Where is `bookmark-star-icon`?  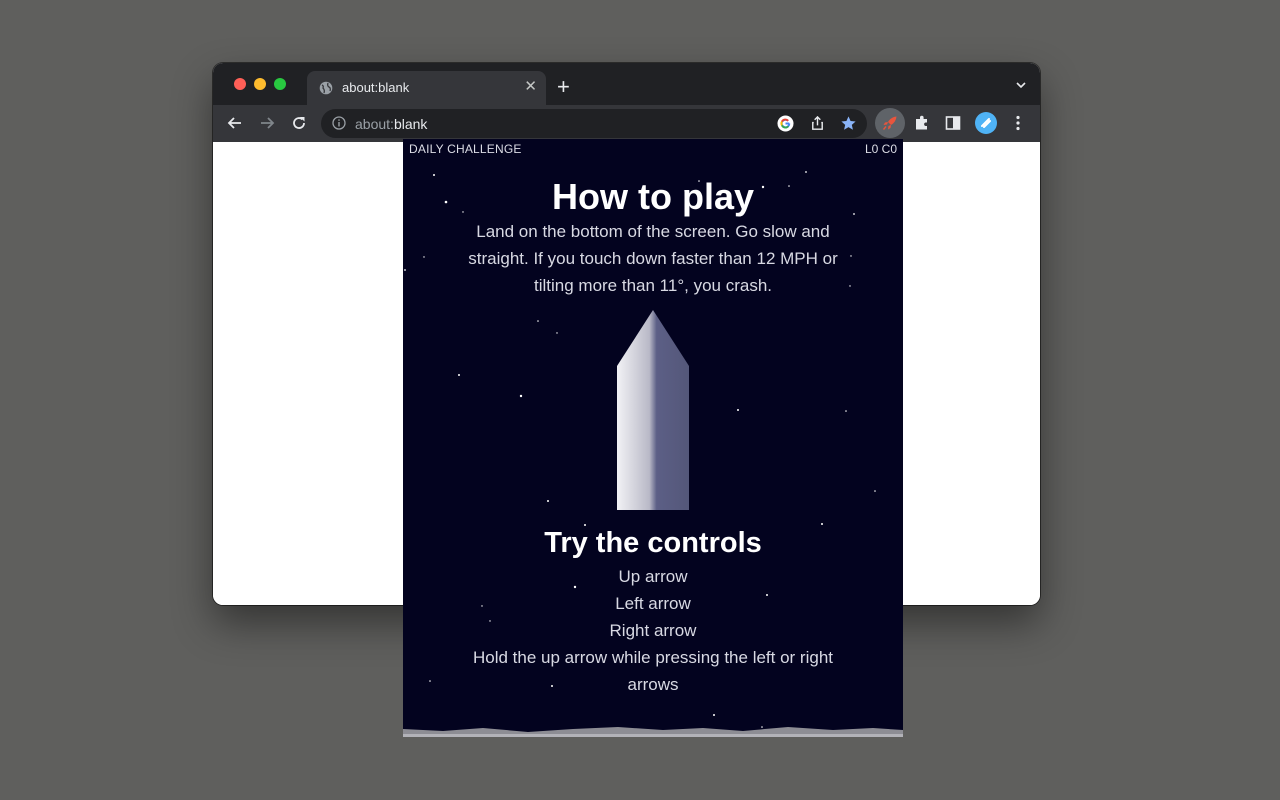 bookmark-star-icon is located at coordinates (848, 123).